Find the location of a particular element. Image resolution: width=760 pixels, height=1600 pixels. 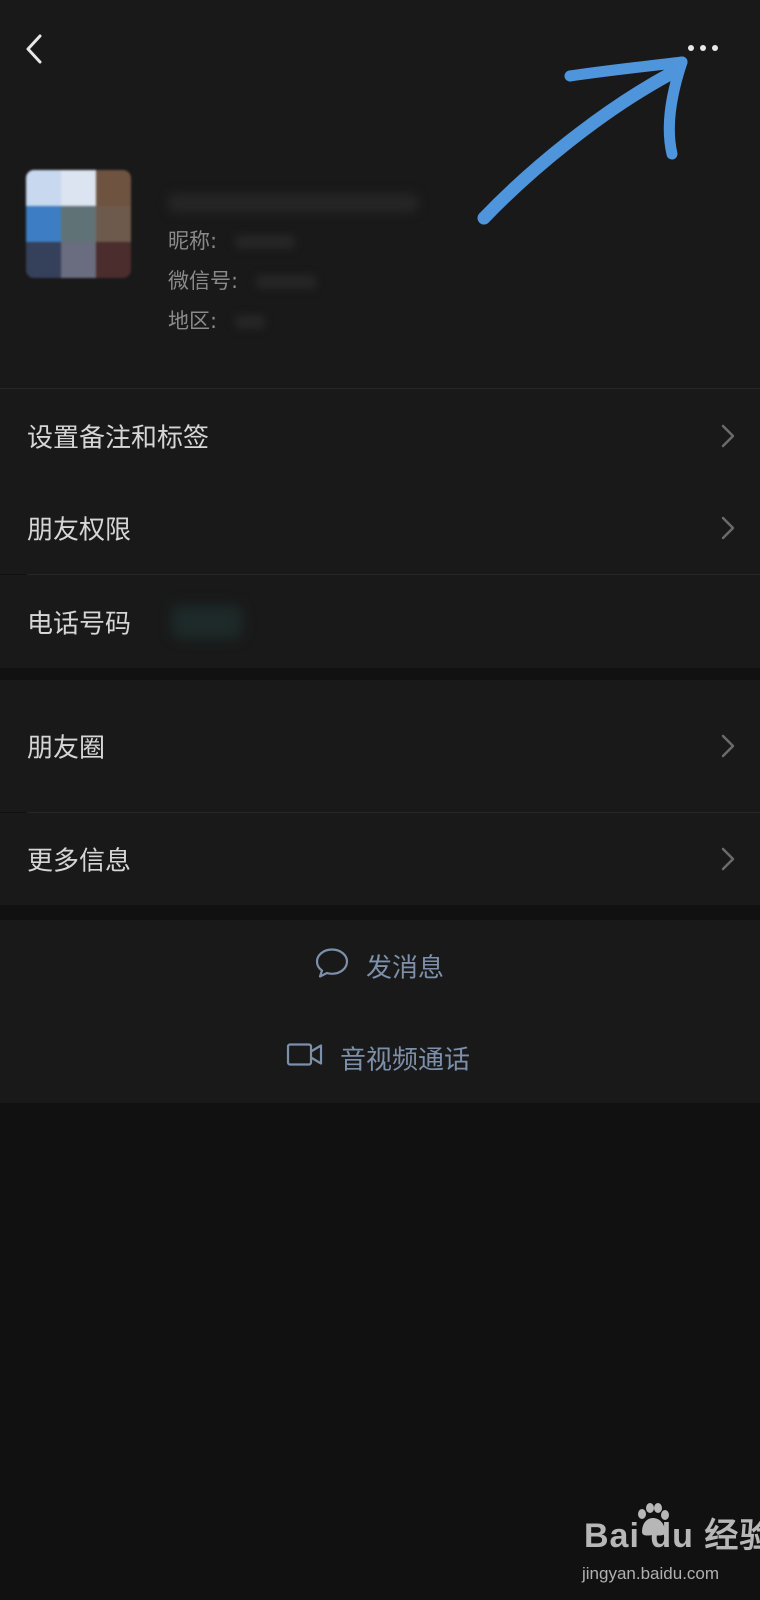

phone-number-item: 电话号码 is located at coordinates (380, 621).